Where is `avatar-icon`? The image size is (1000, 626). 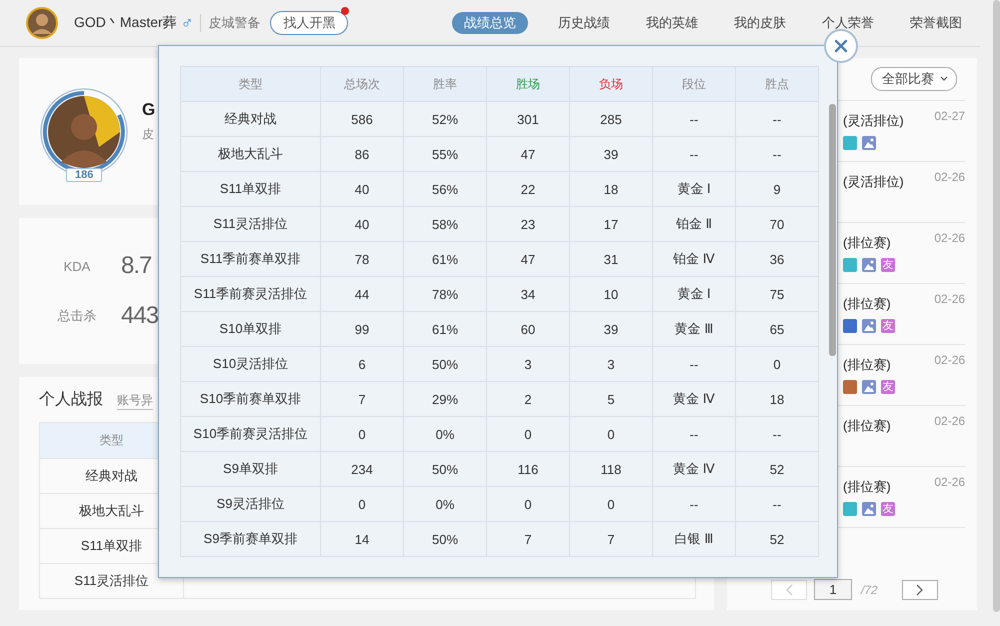
avatar-icon is located at coordinates (42, 23).